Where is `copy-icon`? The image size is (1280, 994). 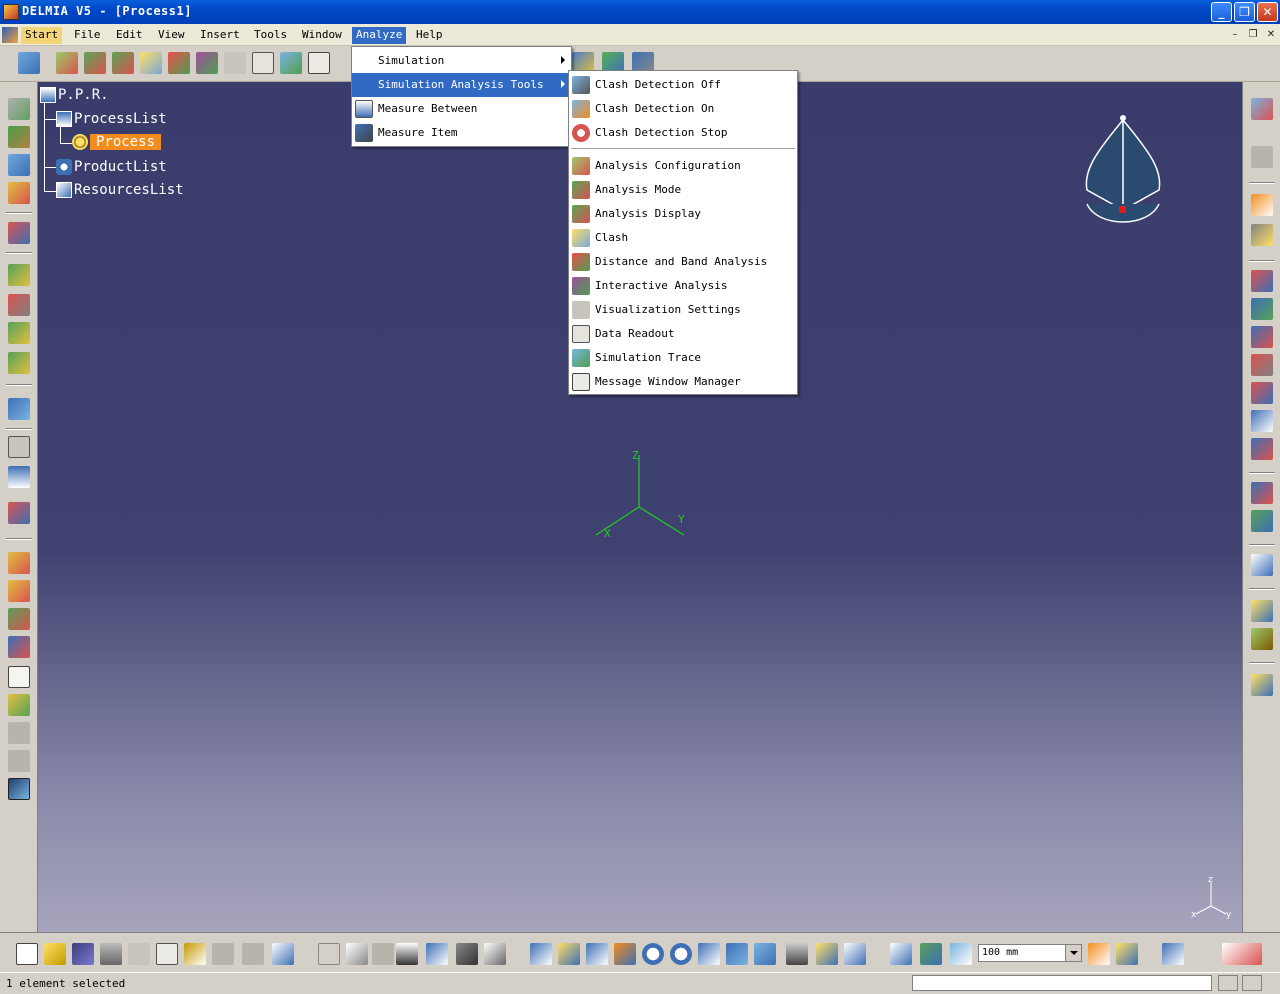 copy-icon is located at coordinates (167, 954).